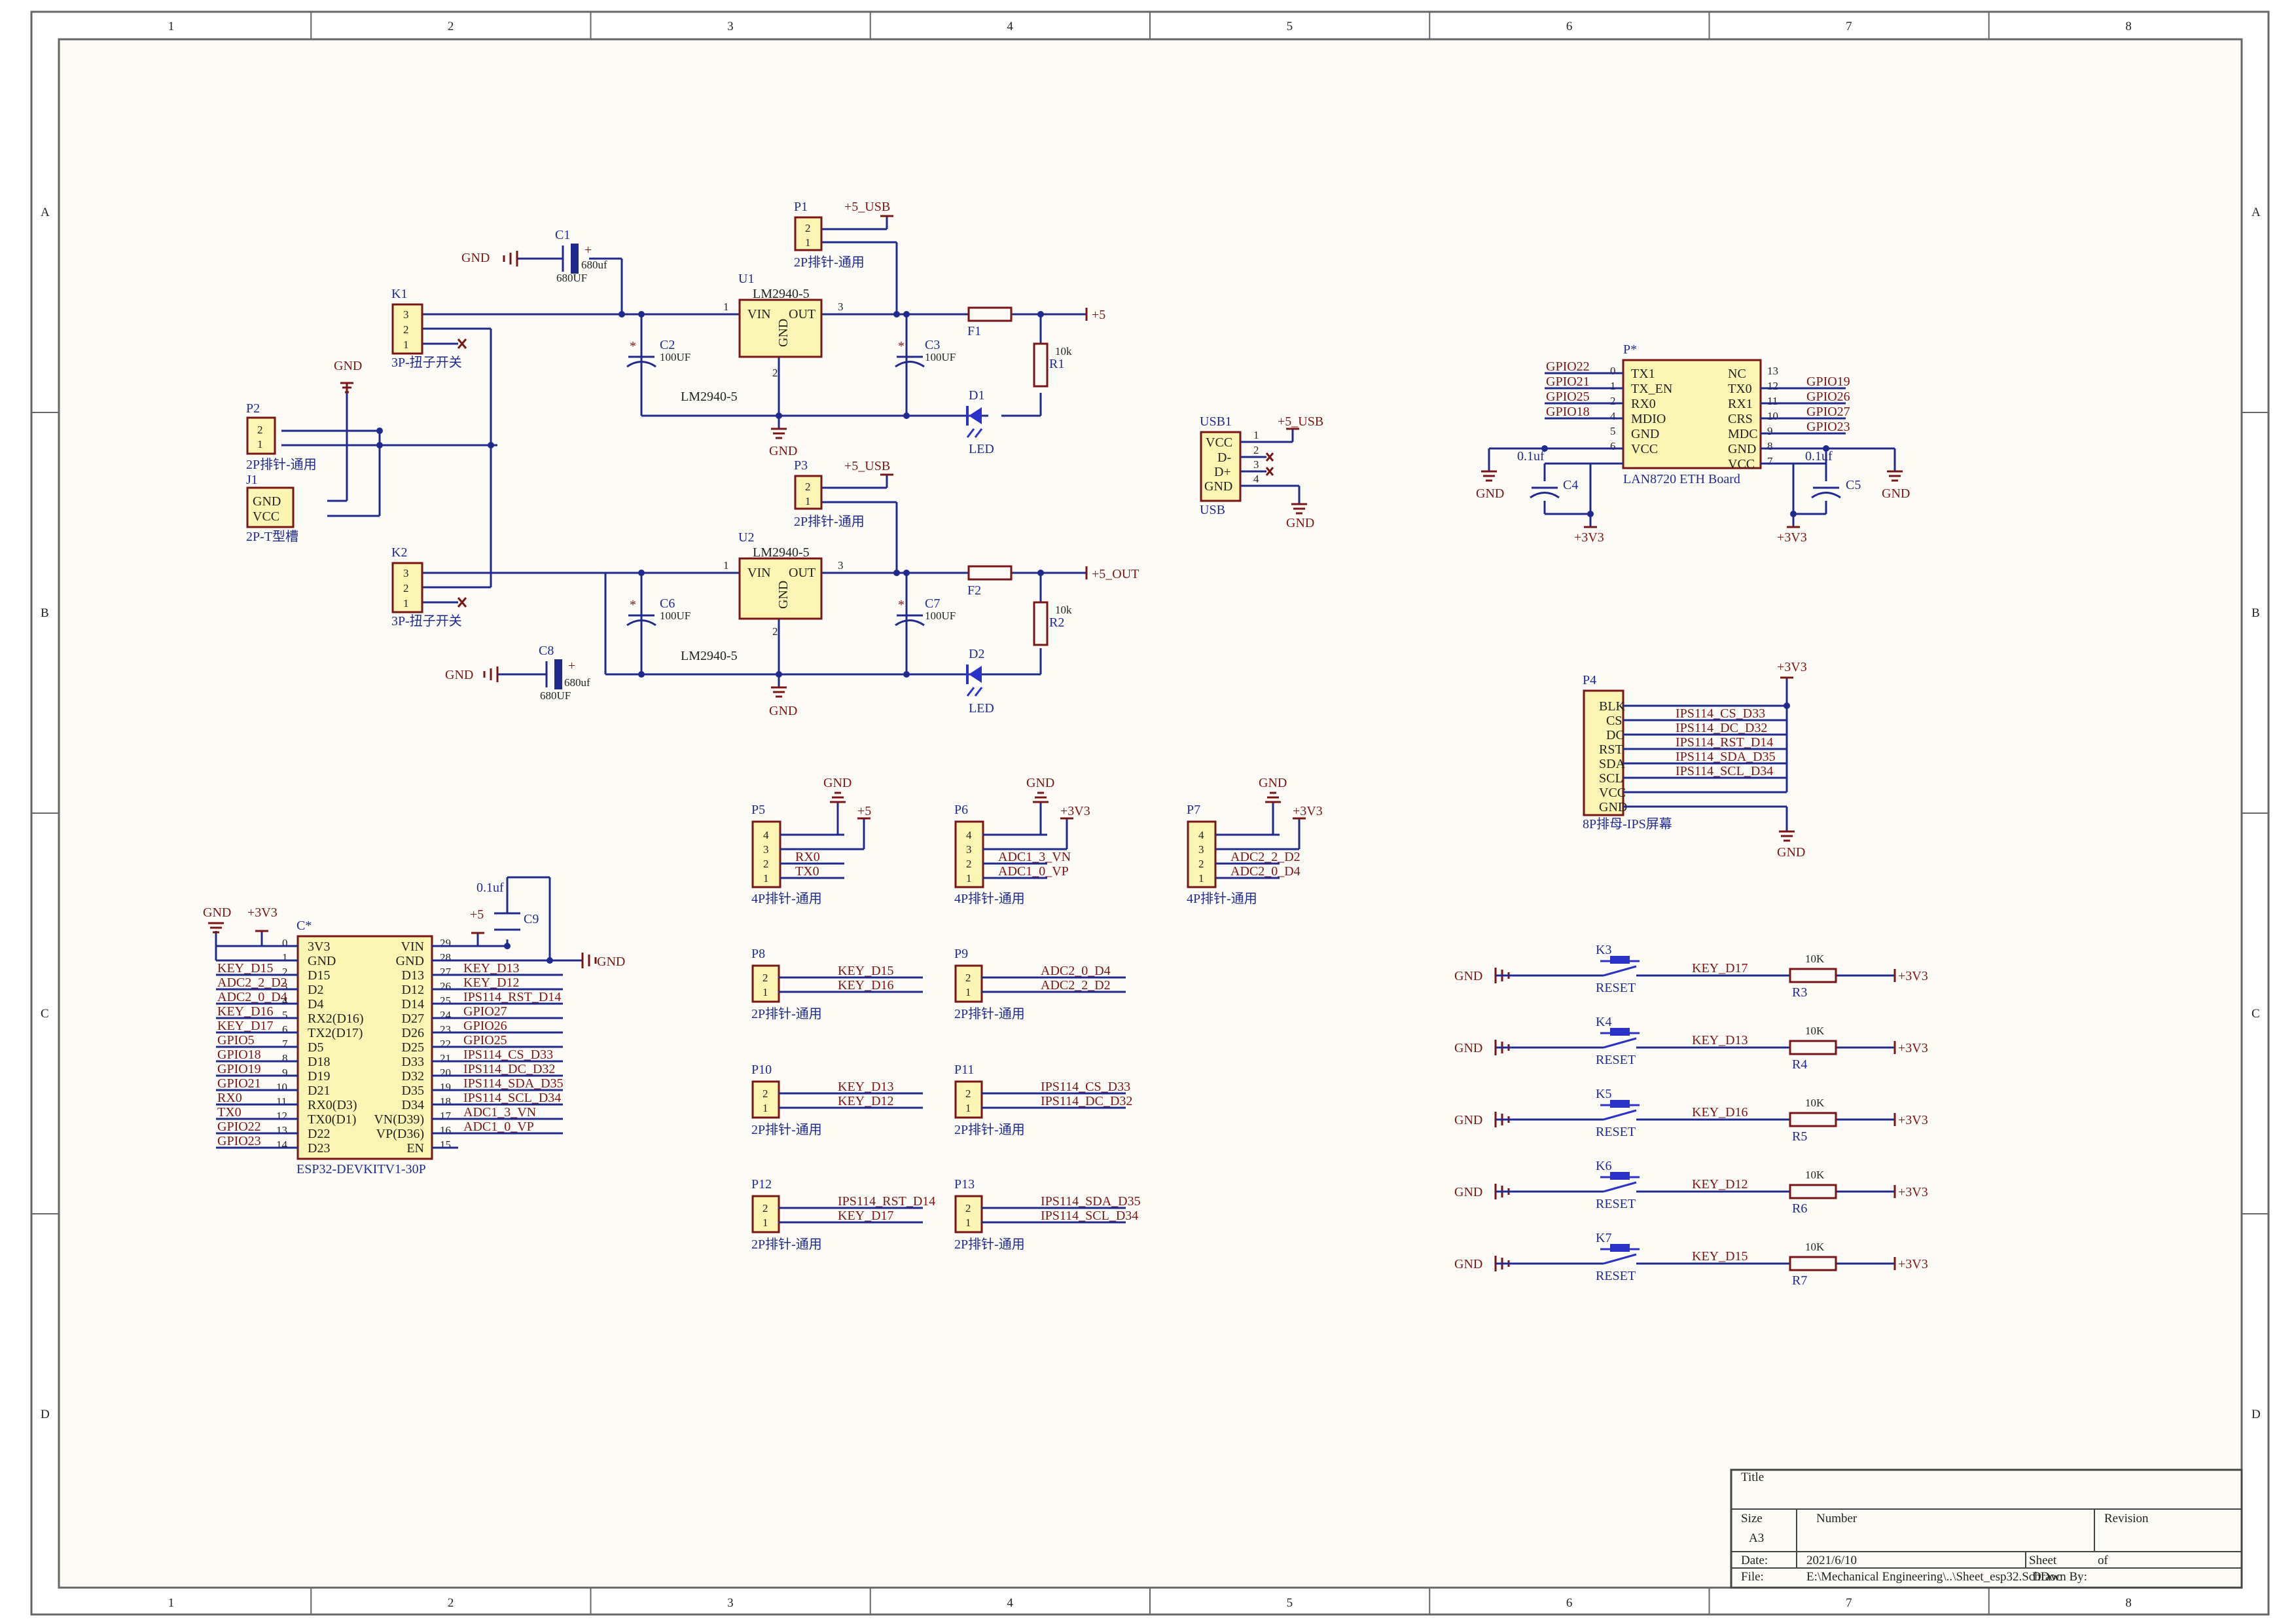 This screenshot has height=1623, width=2296. Describe the element at coordinates (445, 1087) in the screenshot. I see `esp32-right-num: 19` at that location.